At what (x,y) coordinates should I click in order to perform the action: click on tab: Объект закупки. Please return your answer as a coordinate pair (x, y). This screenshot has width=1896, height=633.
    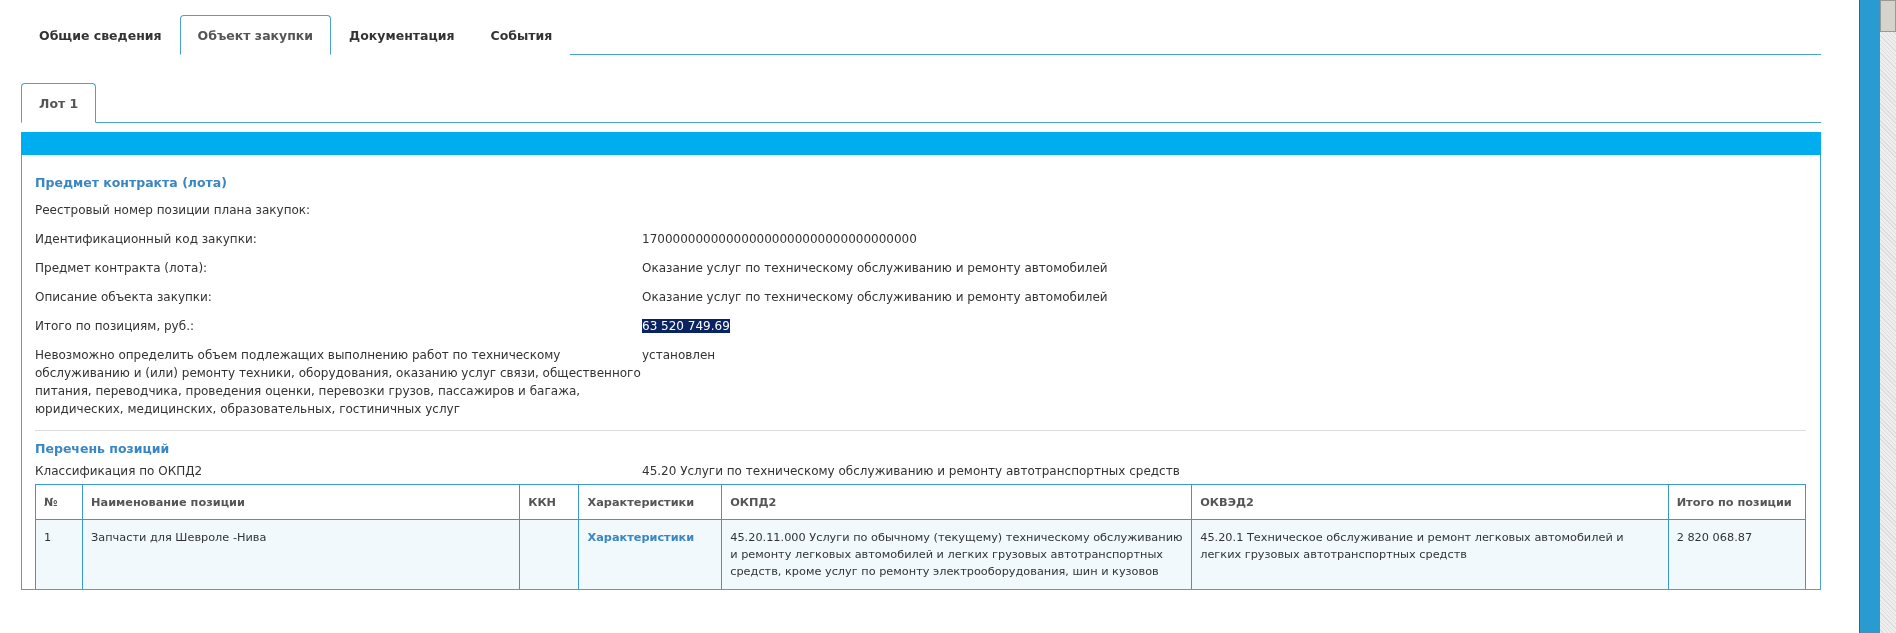
    Looking at the image, I should click on (255, 35).